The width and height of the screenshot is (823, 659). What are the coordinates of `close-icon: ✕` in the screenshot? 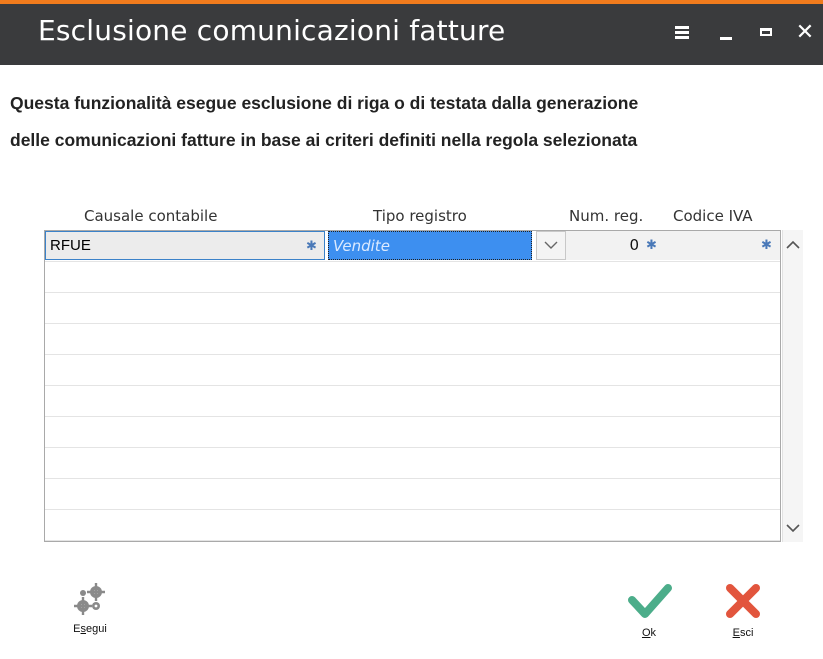 It's located at (805, 32).